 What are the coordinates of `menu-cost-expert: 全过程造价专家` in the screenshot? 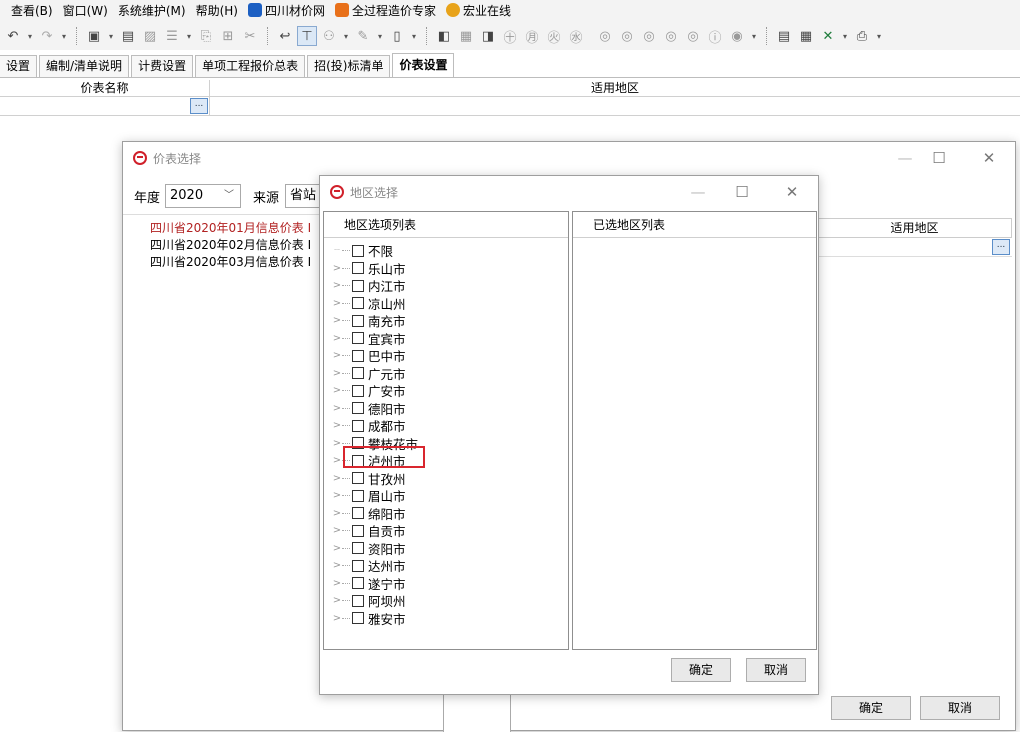 It's located at (385, 11).